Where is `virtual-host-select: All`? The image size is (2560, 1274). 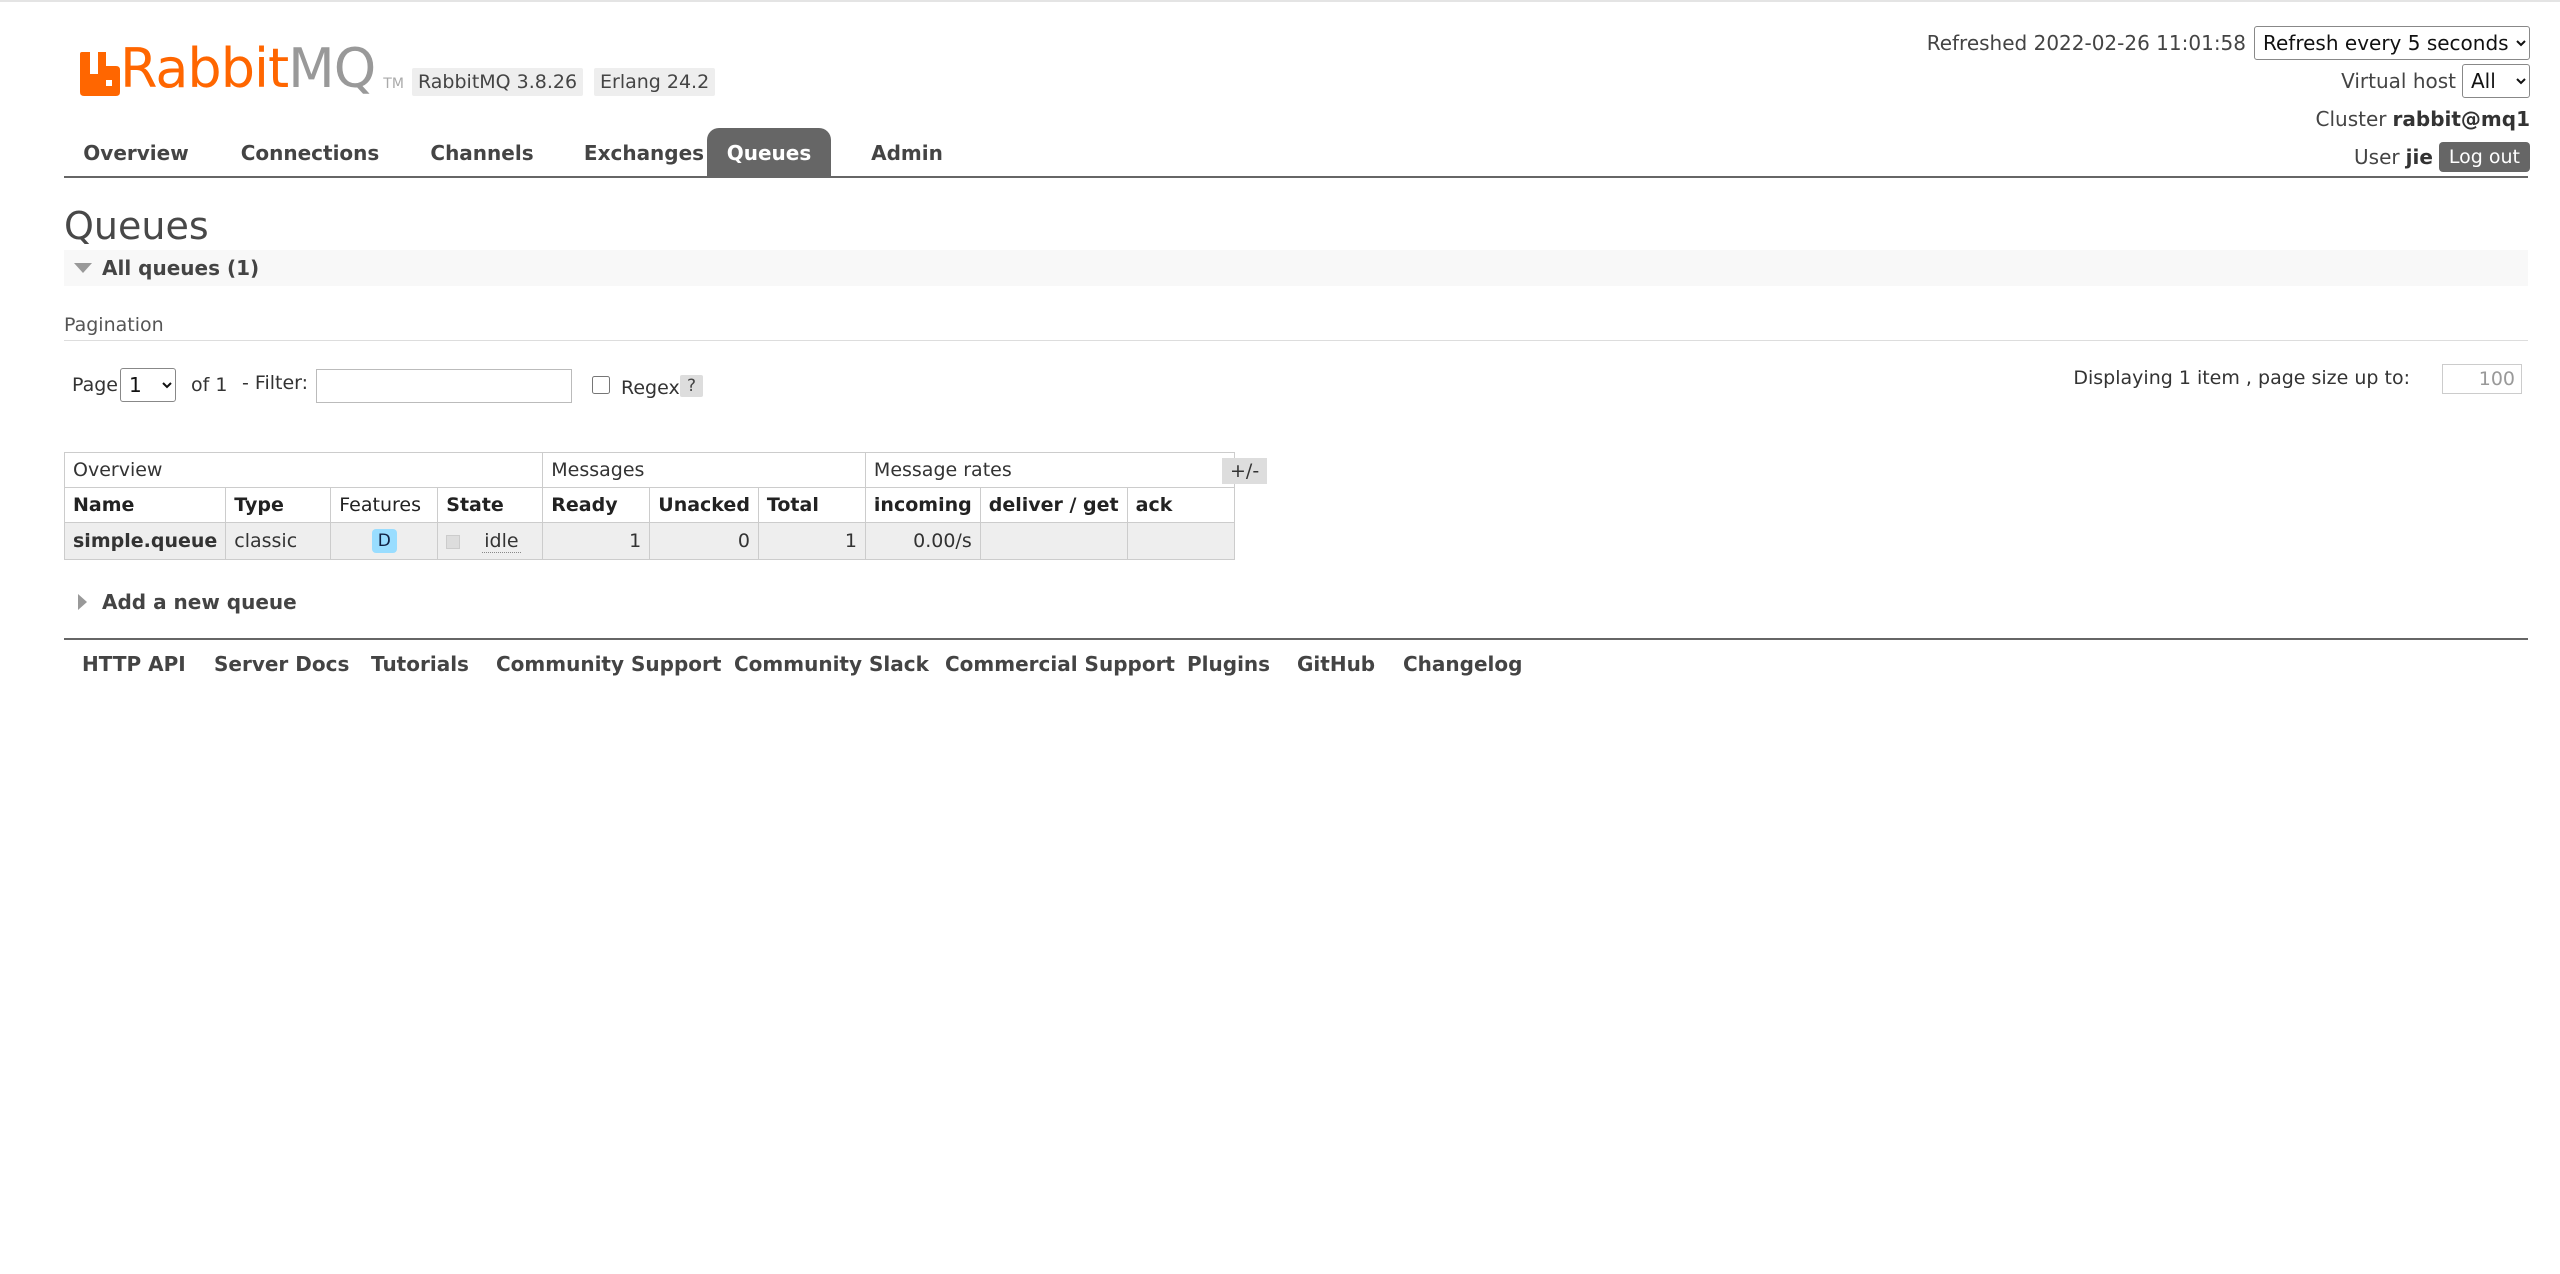 virtual-host-select: All is located at coordinates (2496, 81).